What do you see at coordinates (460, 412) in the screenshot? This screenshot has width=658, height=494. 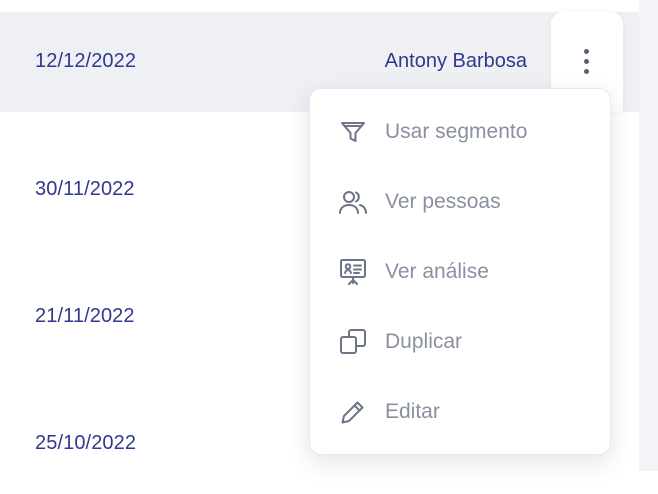 I see `menu-item-editar: Editar` at bounding box center [460, 412].